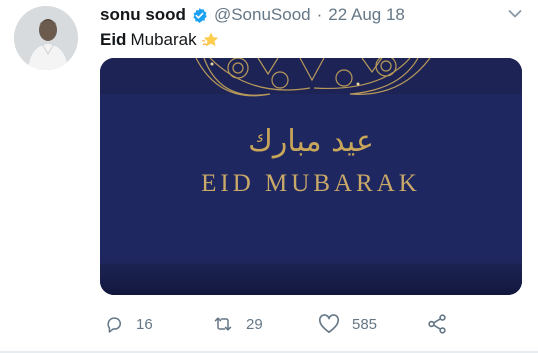 Image resolution: width=538 pixels, height=353 pixels. What do you see at coordinates (310, 324) in the screenshot?
I see `tweet-actions: 16 29 585` at bounding box center [310, 324].